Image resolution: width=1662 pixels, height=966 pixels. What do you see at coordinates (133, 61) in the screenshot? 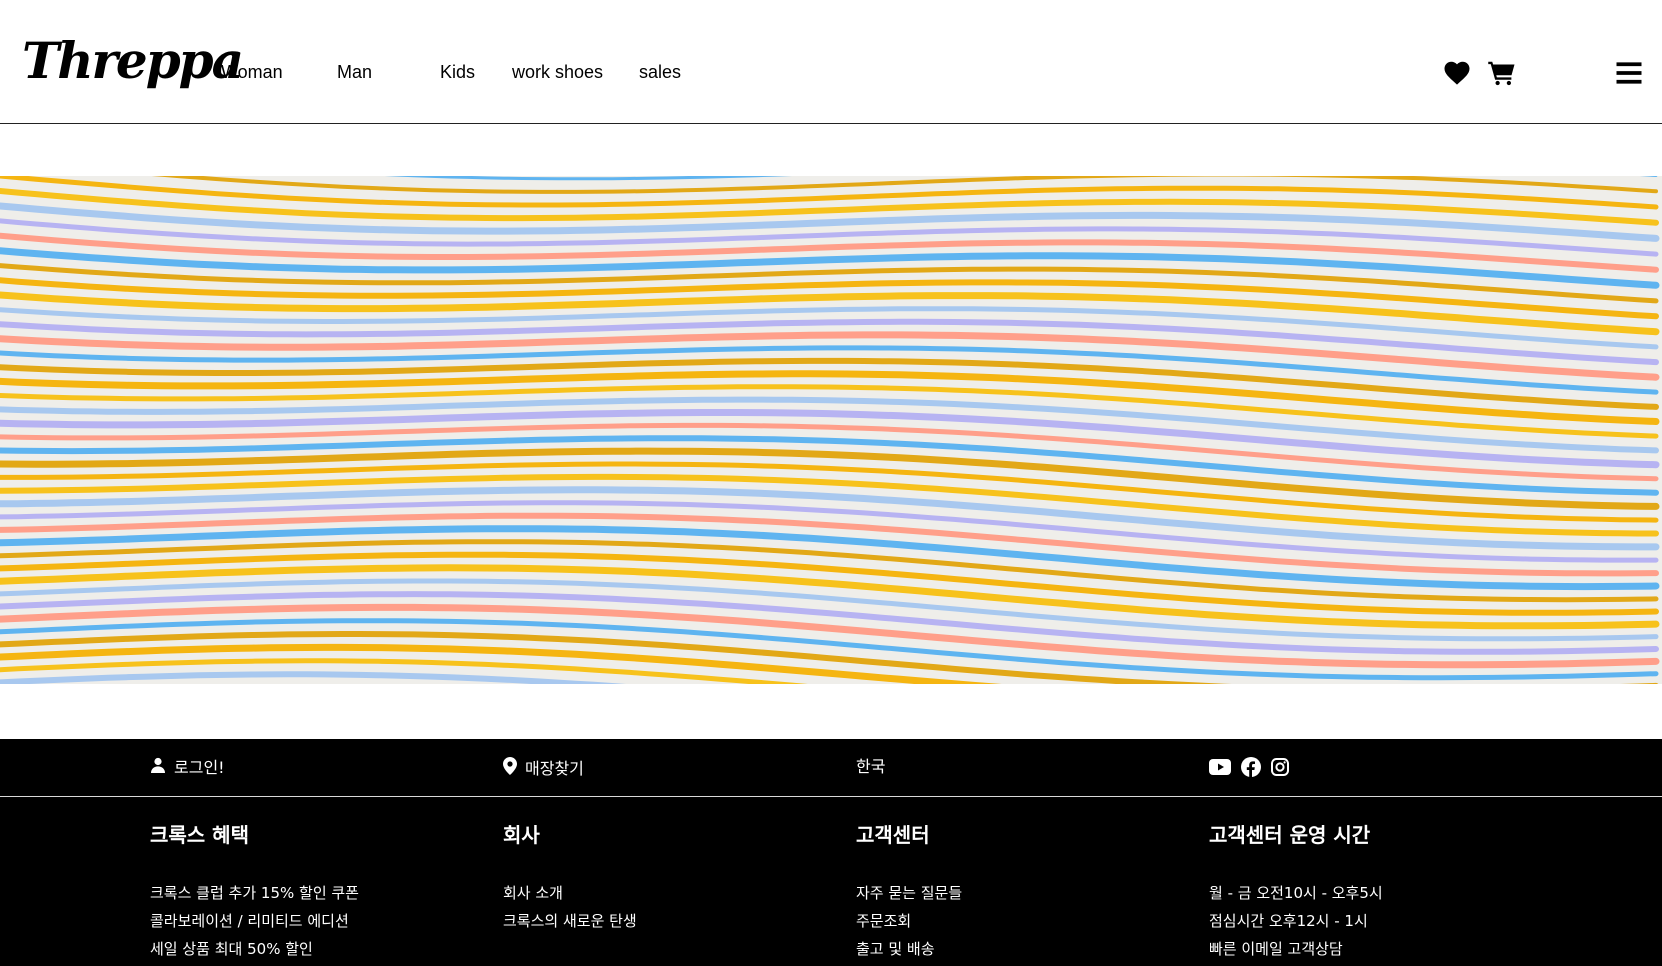
I see `brand-logo: Threppa` at bounding box center [133, 61].